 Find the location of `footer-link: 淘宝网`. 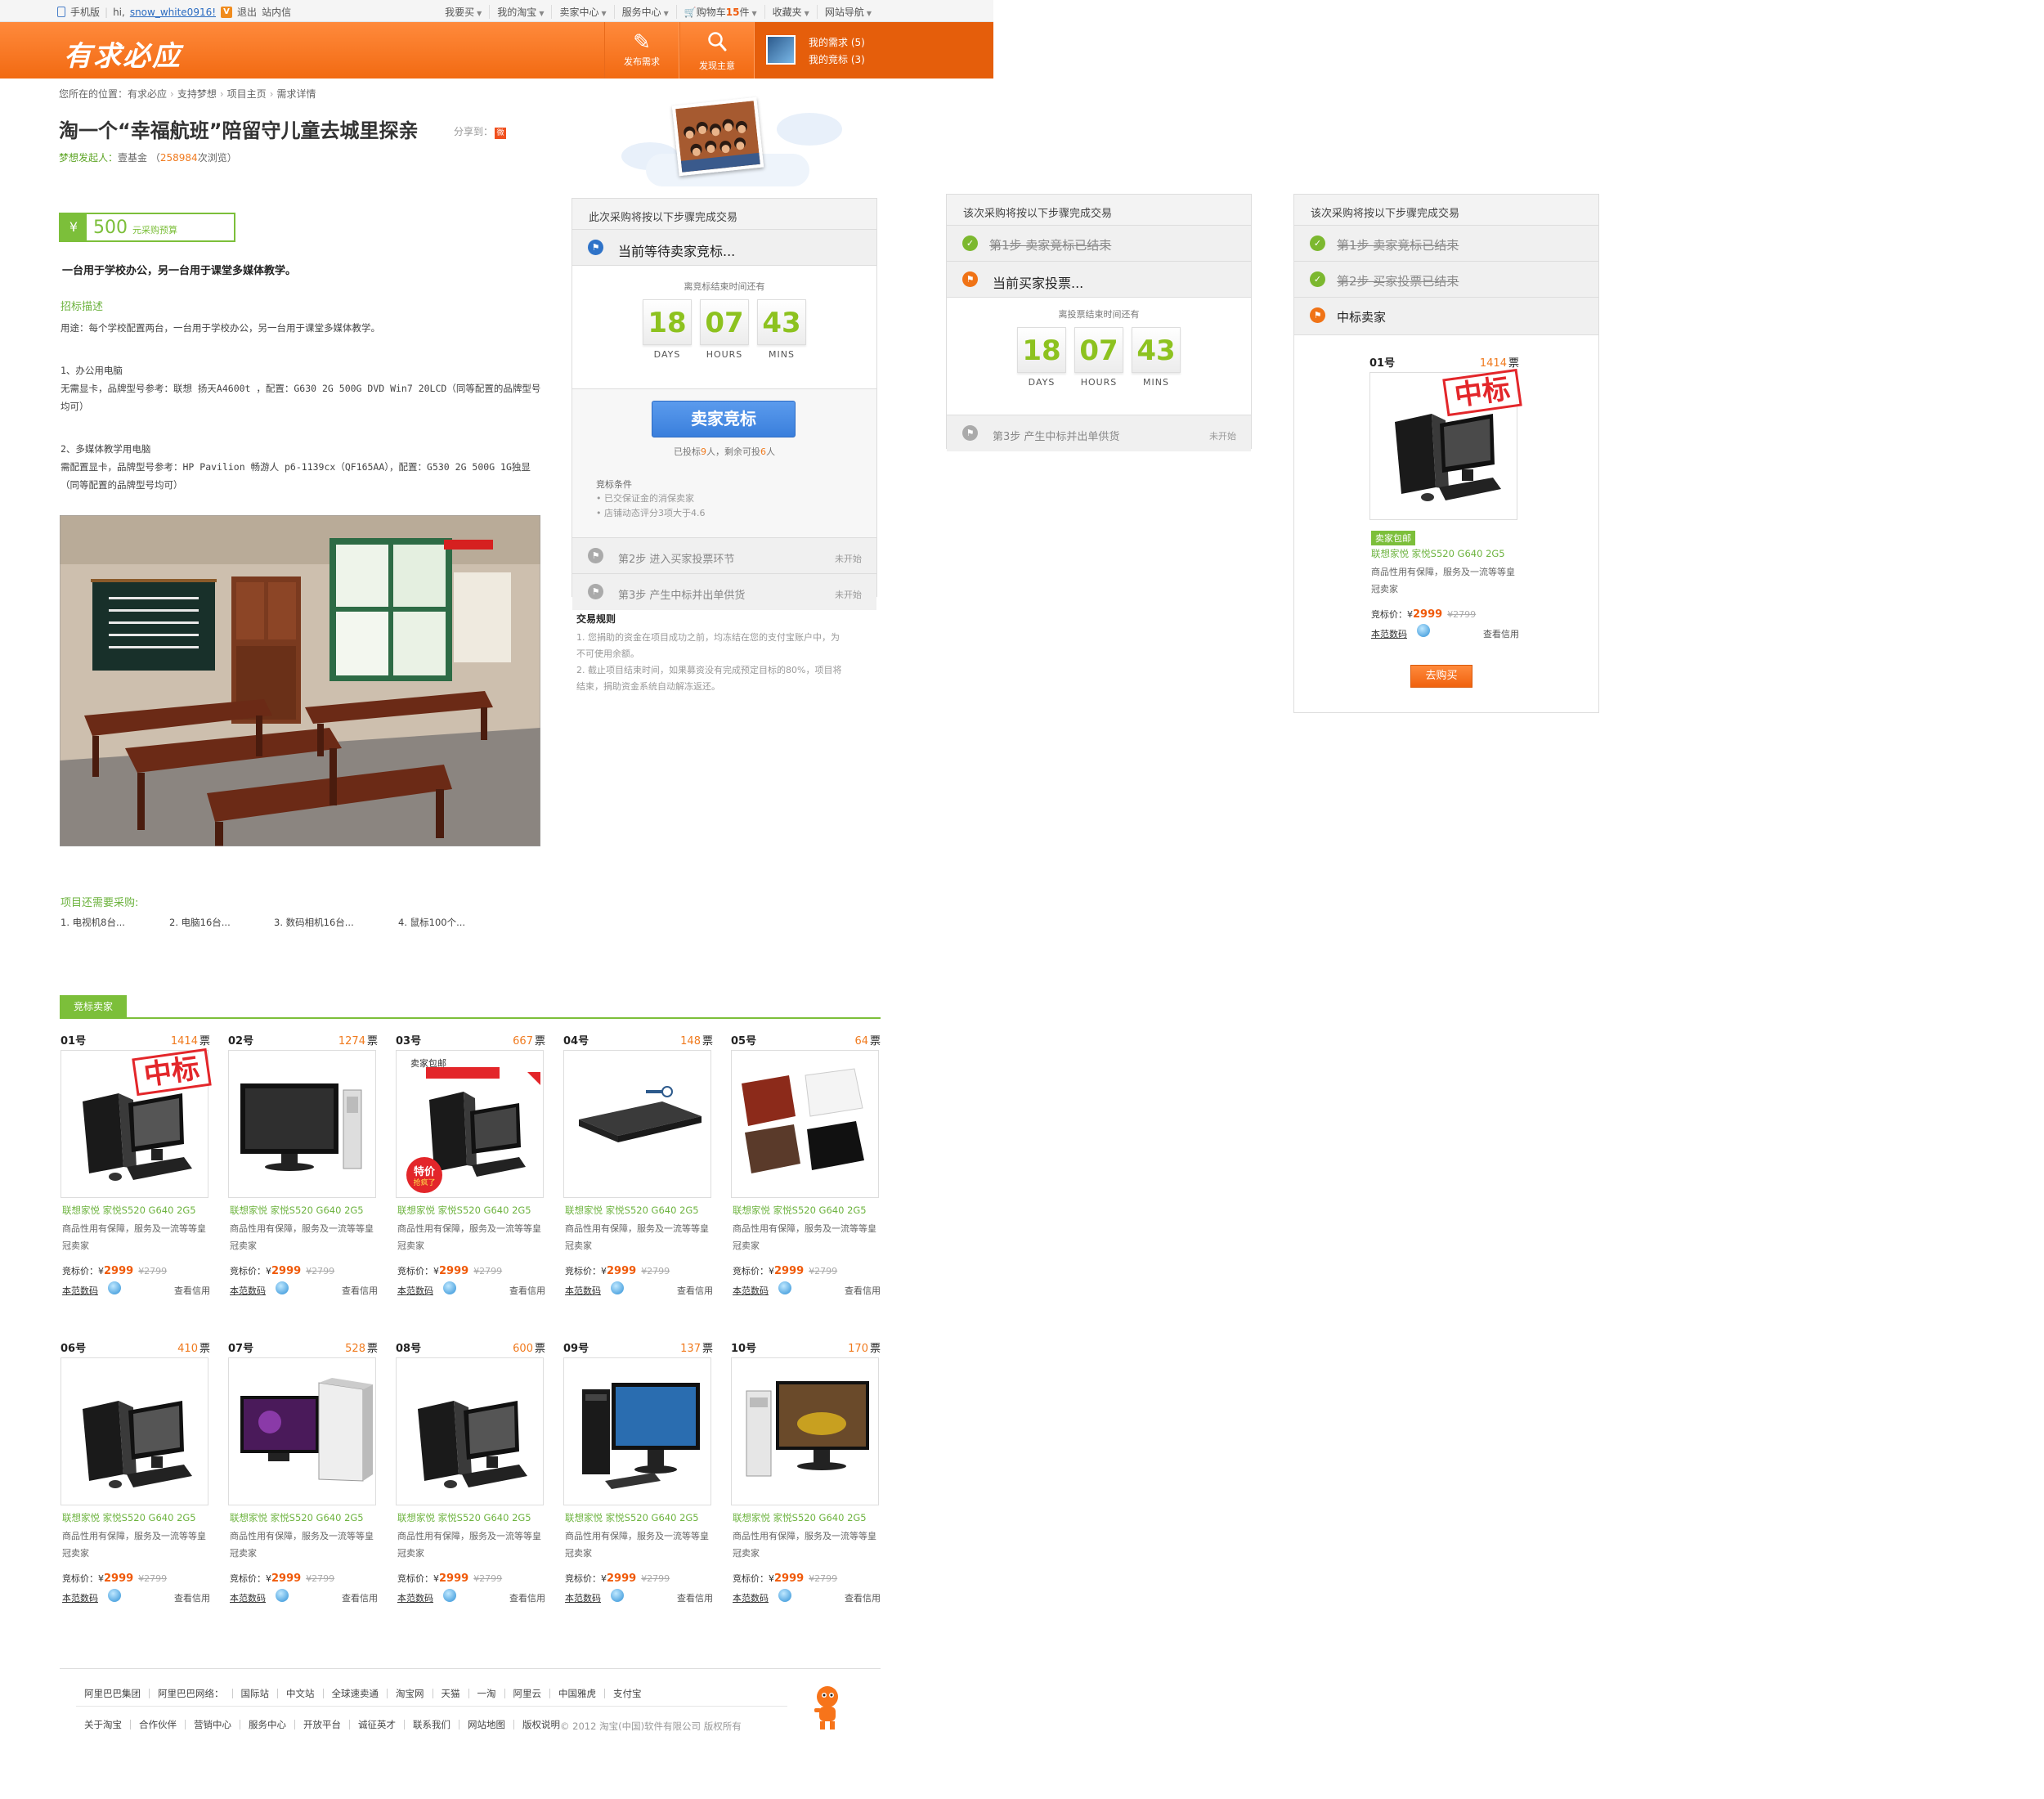

footer-link: 淘宝网 is located at coordinates (411, 1694).